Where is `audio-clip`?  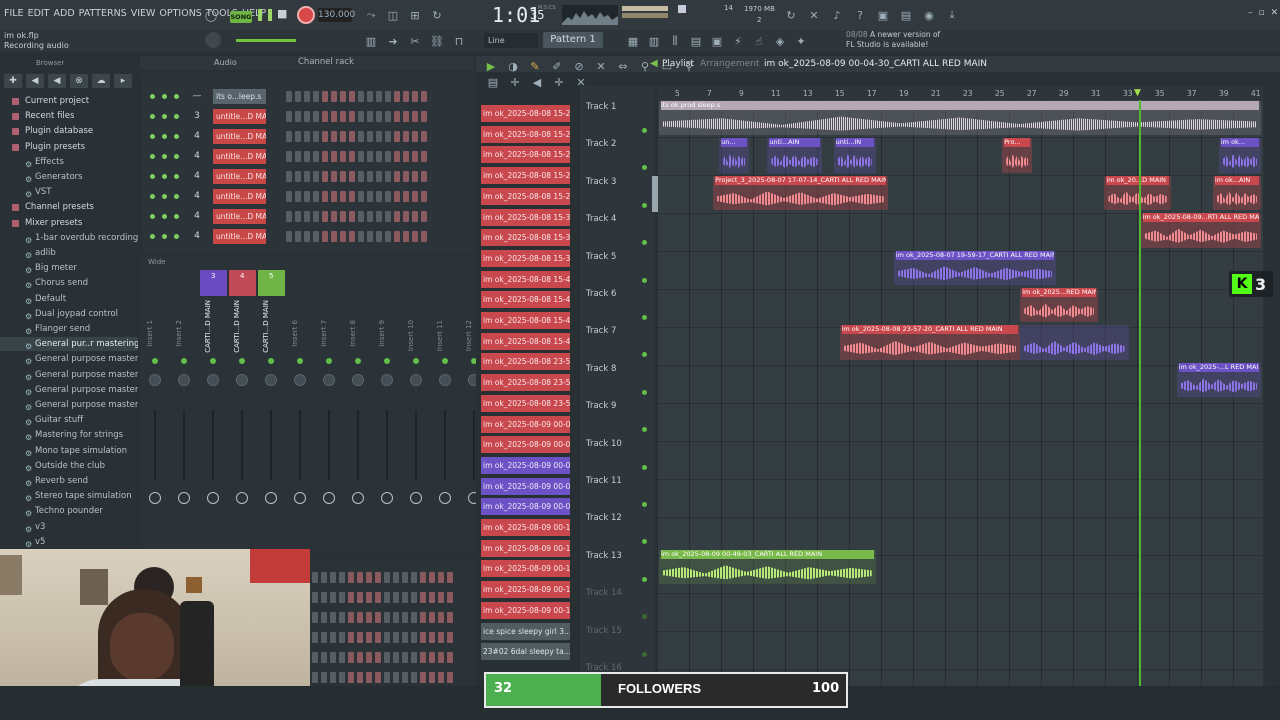 audio-clip is located at coordinates (1074, 342).